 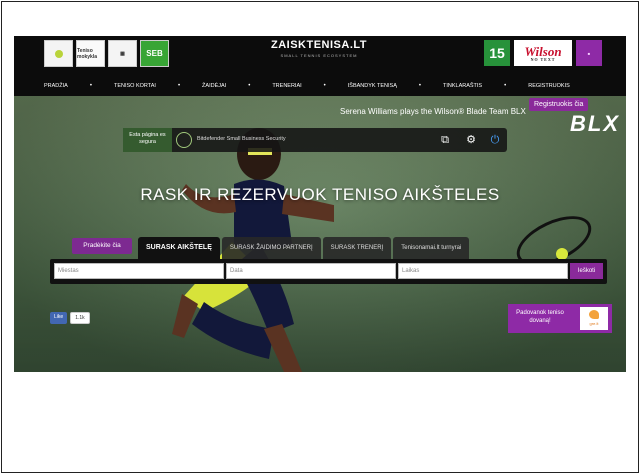 What do you see at coordinates (286, 86) in the screenshot?
I see `nav-item-coaches: TRENERIAI` at bounding box center [286, 86].